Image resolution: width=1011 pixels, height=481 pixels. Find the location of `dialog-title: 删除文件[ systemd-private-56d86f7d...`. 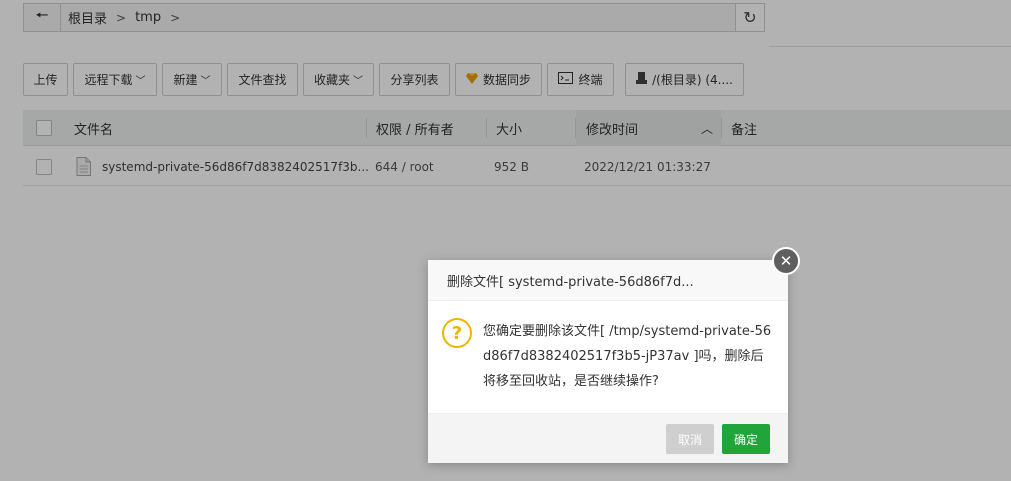

dialog-title: 删除文件[ systemd-private-56d86f7d... is located at coordinates (608, 280).